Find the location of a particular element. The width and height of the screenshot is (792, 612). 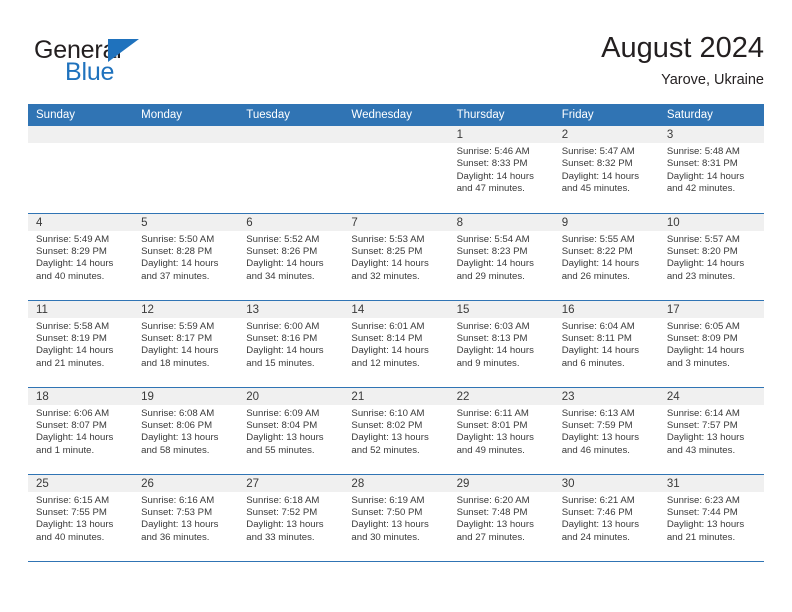

sunset-text: Sunset: 8:33 PM is located at coordinates (492, 164).